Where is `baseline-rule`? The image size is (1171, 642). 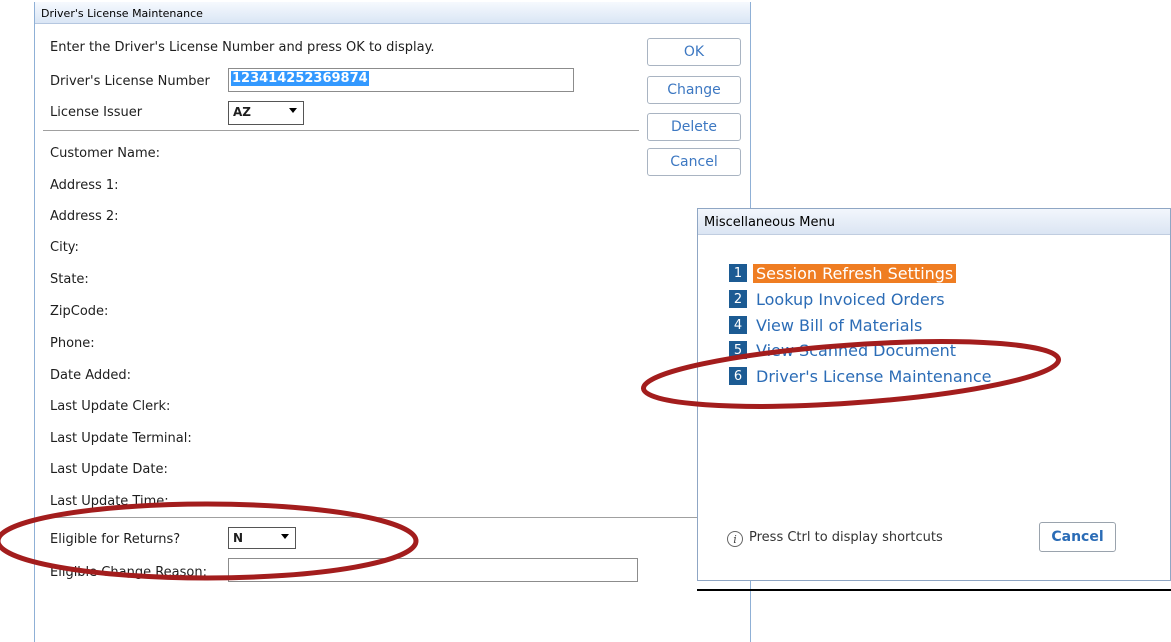
baseline-rule is located at coordinates (934, 590).